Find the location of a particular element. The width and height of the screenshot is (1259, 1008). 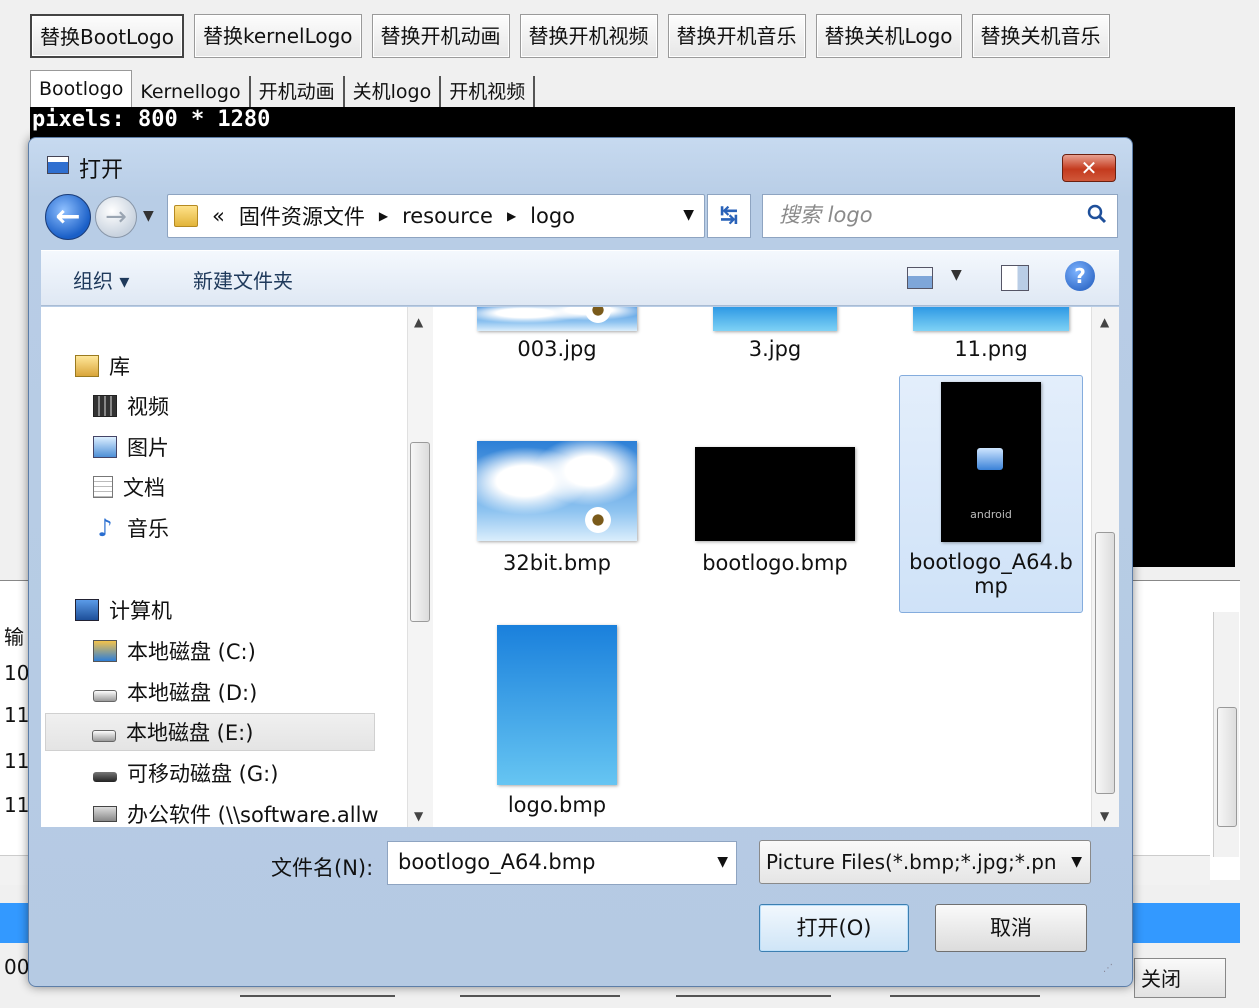

nav-videos: 视频 is located at coordinates (131, 406).